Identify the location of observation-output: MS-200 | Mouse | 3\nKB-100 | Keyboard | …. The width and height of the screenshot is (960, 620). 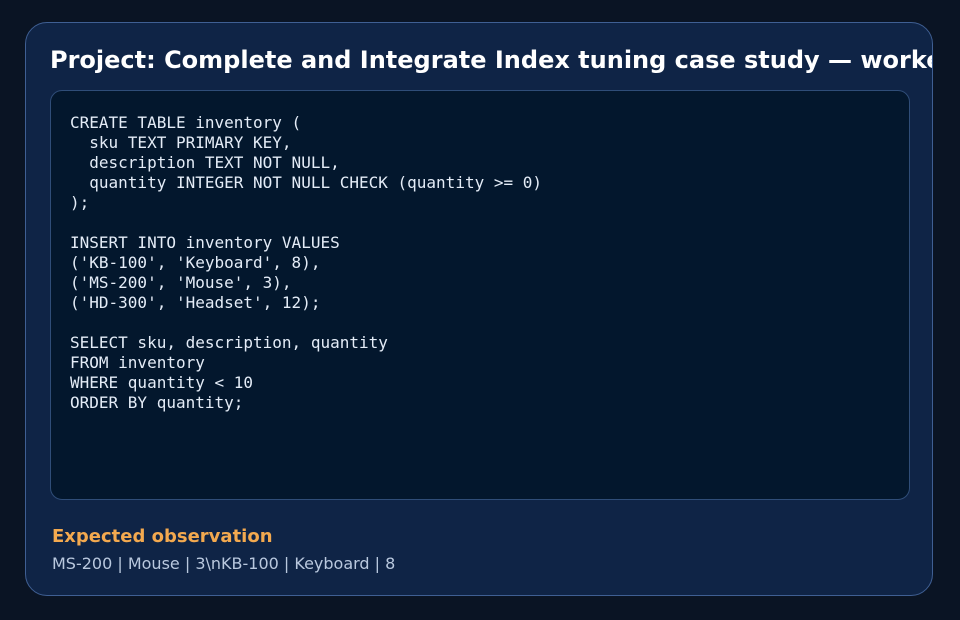
(224, 563).